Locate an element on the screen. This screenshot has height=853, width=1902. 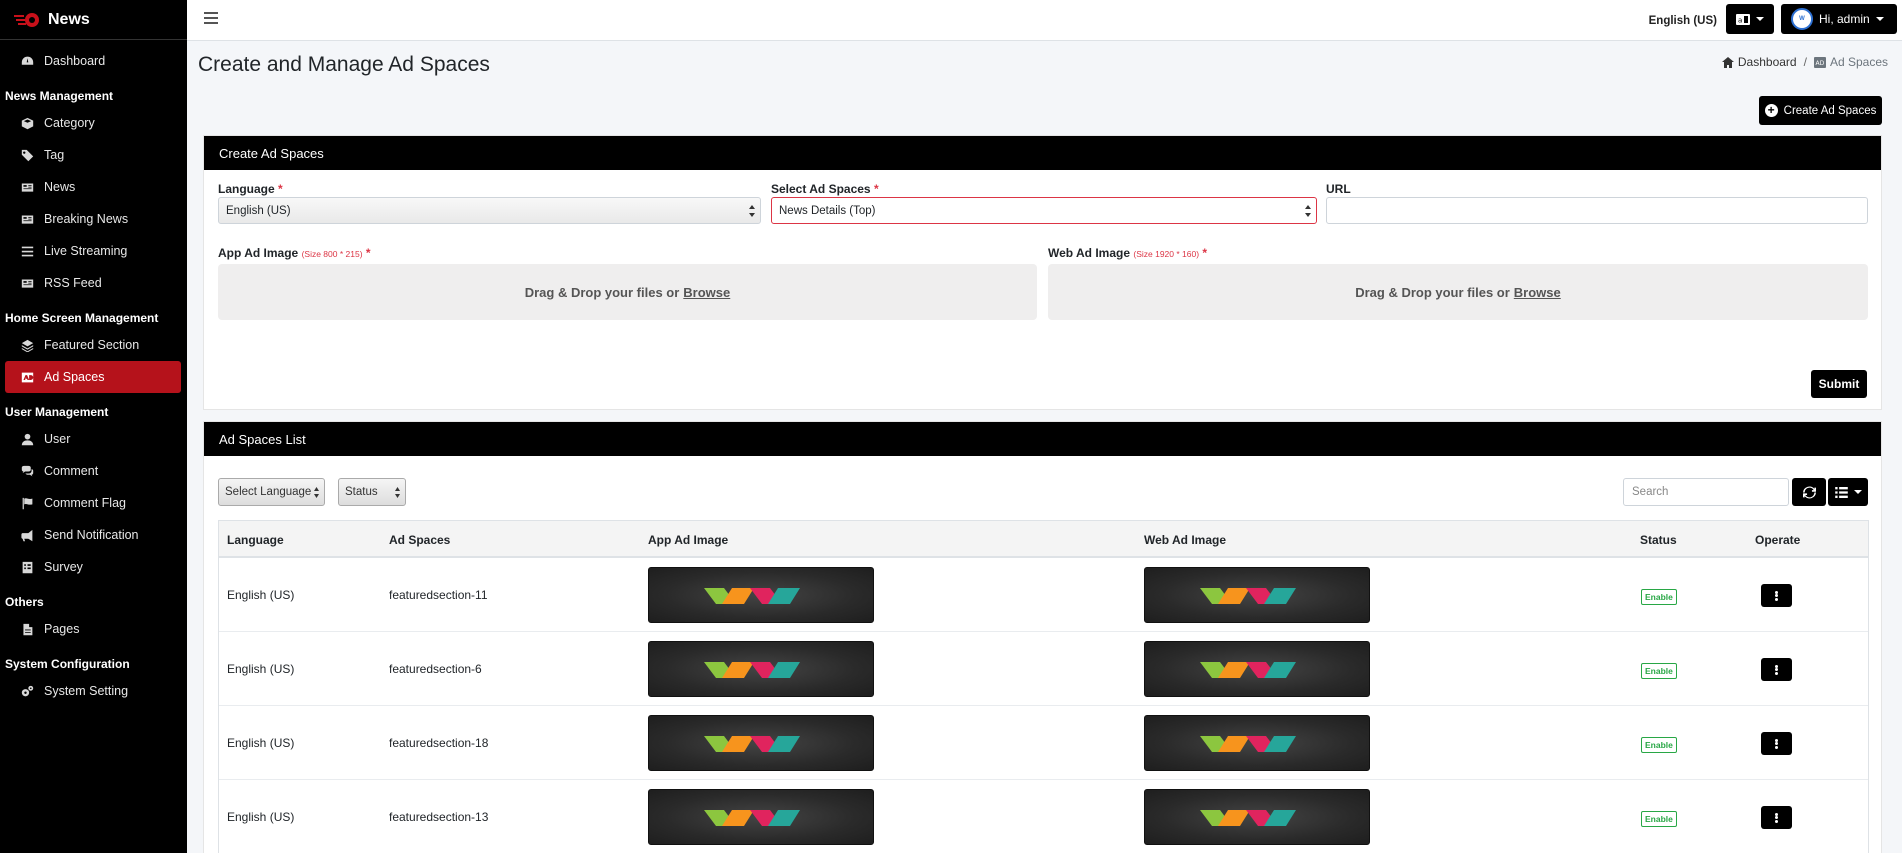
current-language: English (US) is located at coordinates (1682, 21).